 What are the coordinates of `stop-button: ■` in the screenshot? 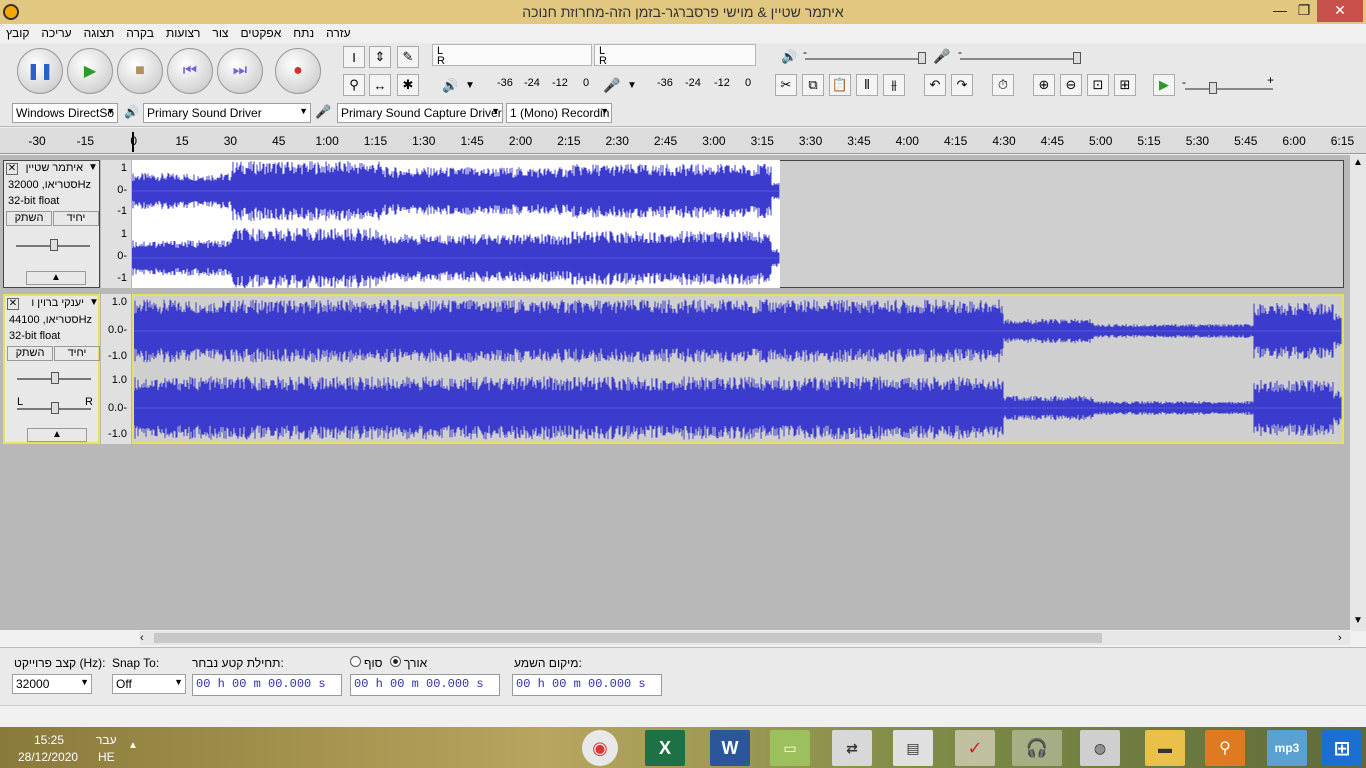 It's located at (140, 71).